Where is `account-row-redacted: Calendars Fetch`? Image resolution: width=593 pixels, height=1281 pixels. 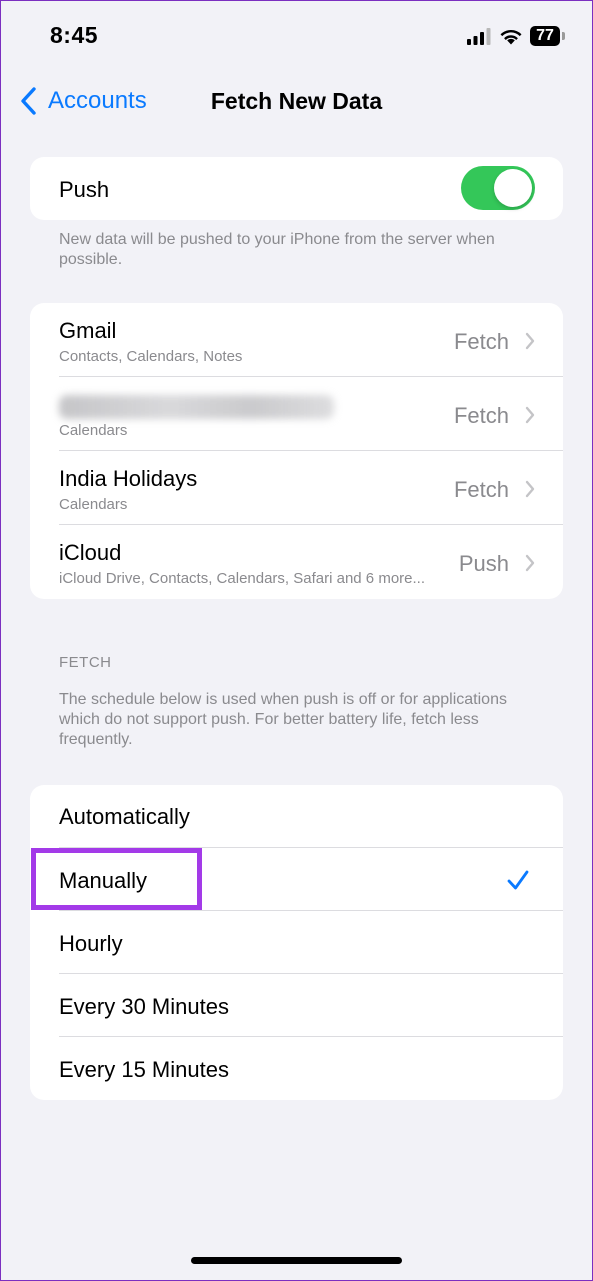
account-row-redacted: Calendars Fetch is located at coordinates (296, 414).